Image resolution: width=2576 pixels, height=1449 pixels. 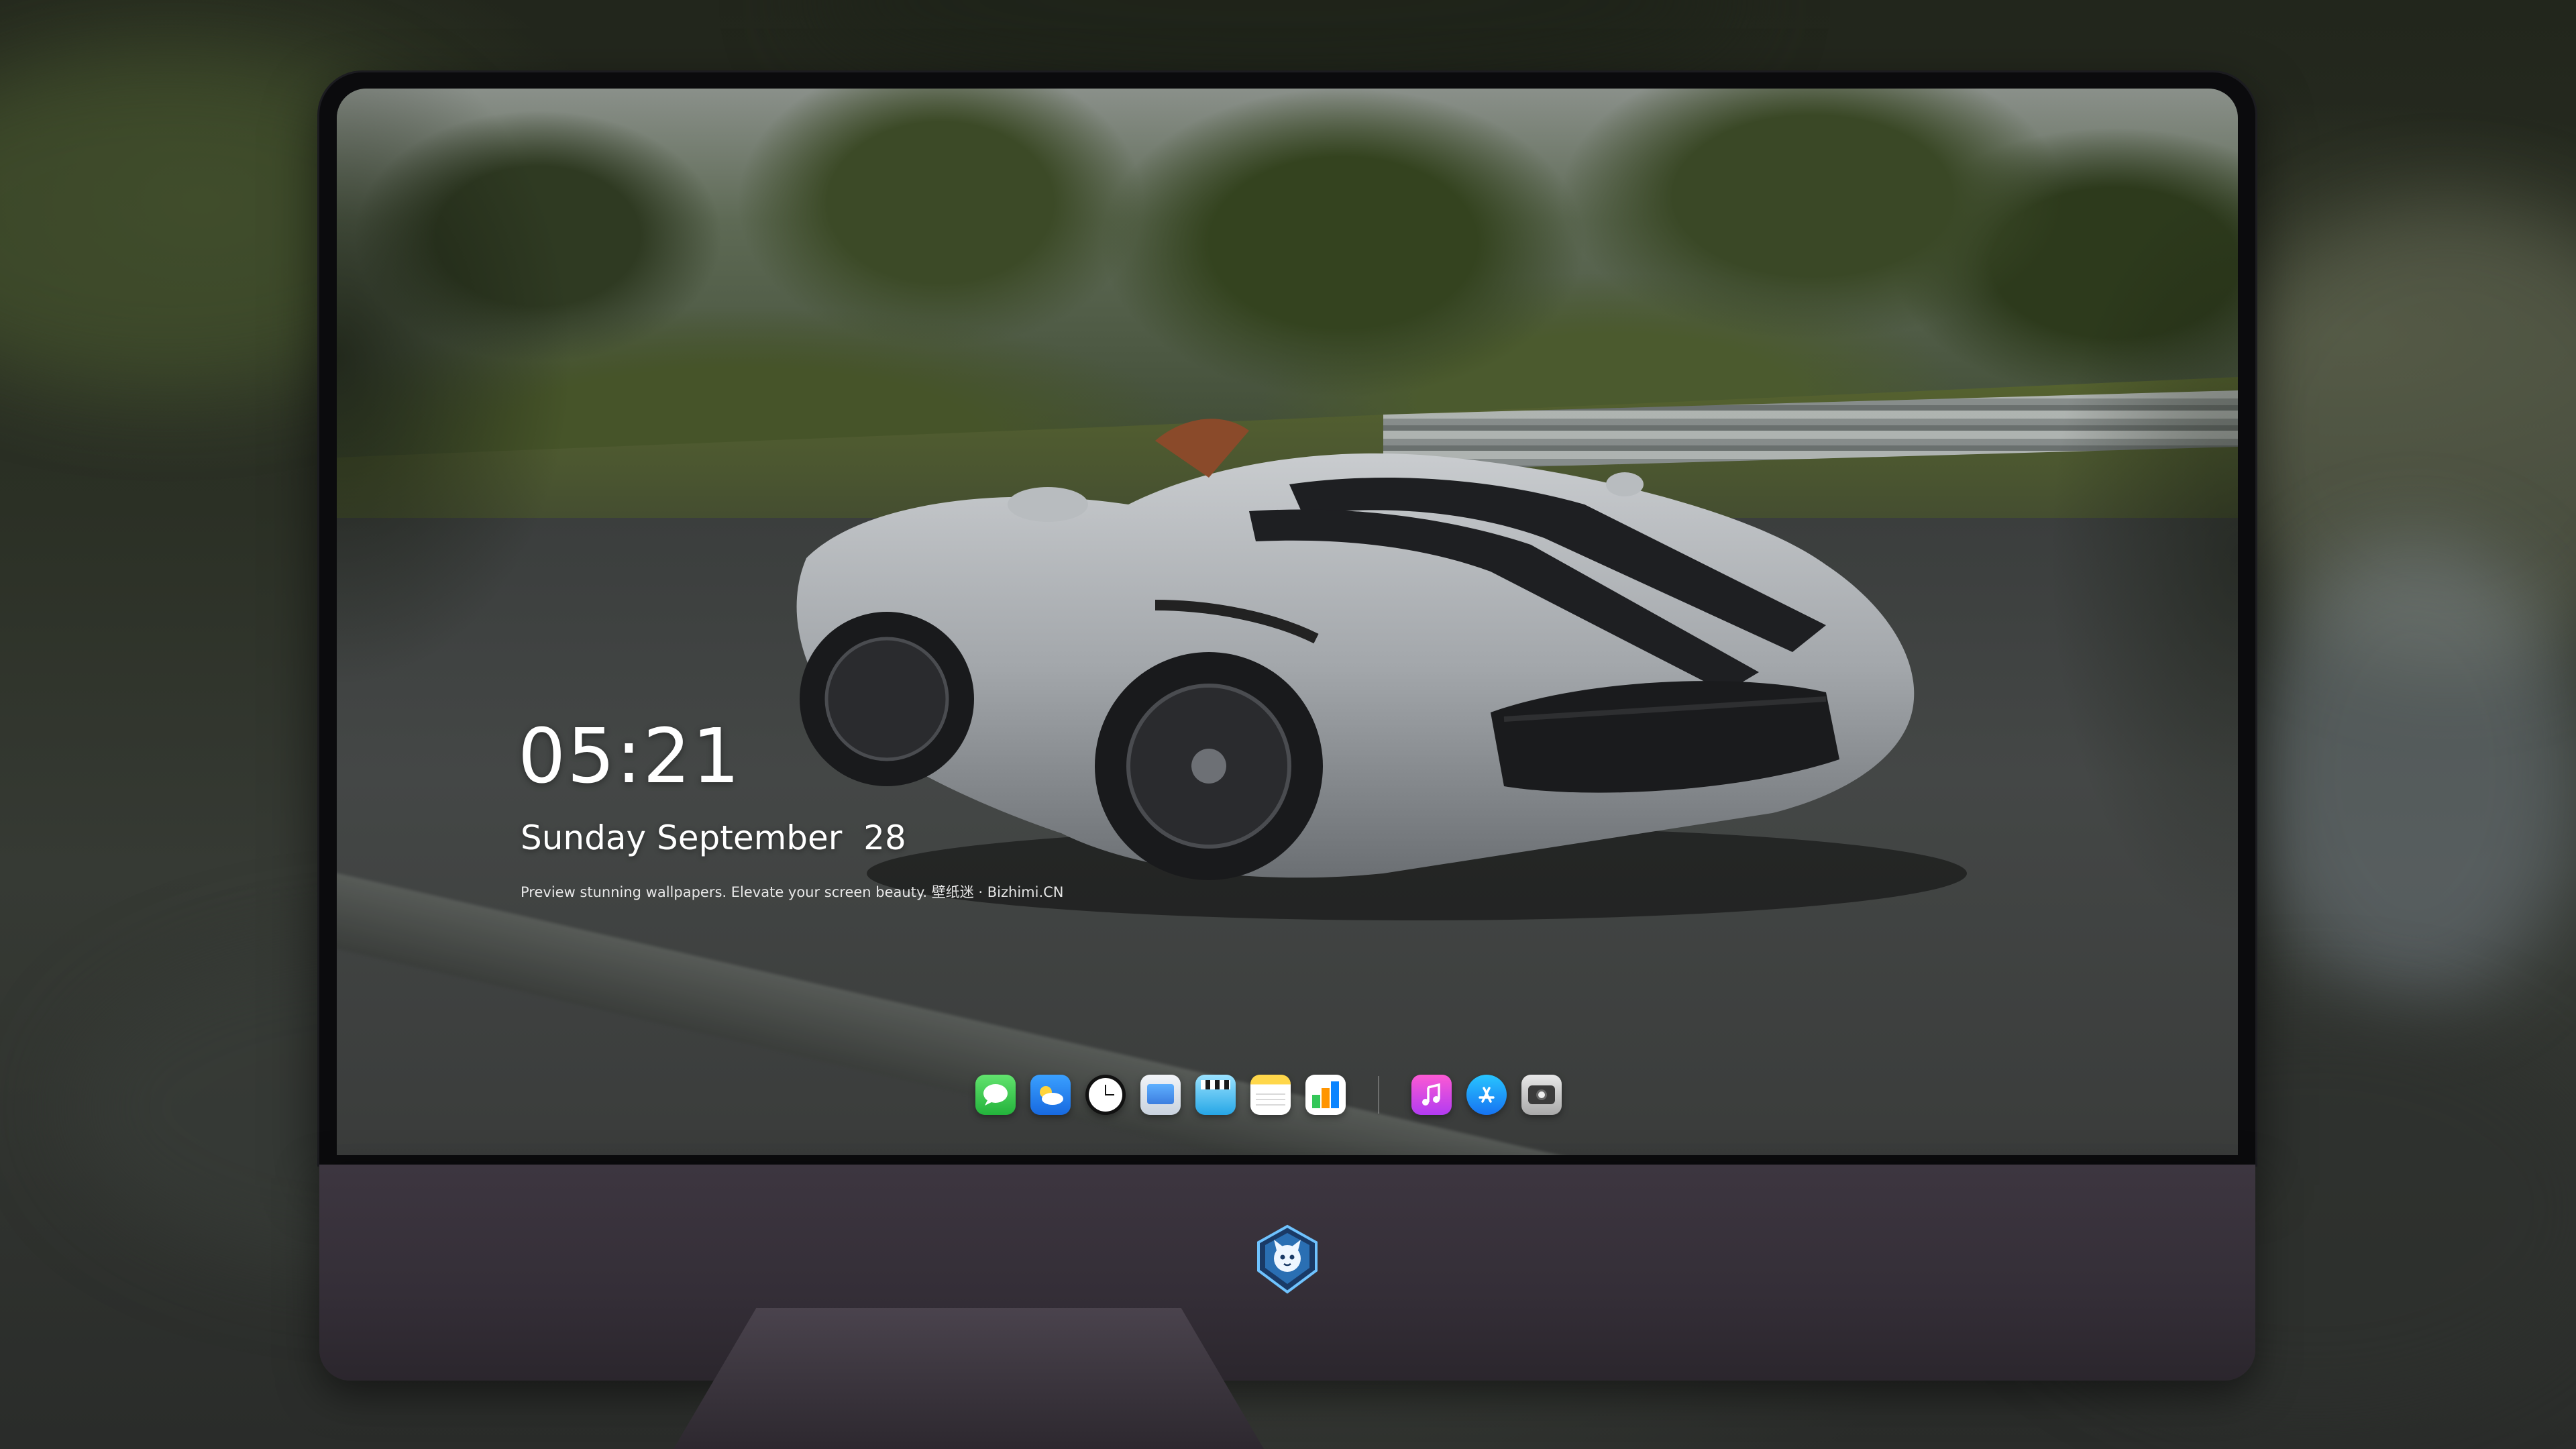 I want to click on lock-screen-date: Sunday September 28, so click(x=713, y=837).